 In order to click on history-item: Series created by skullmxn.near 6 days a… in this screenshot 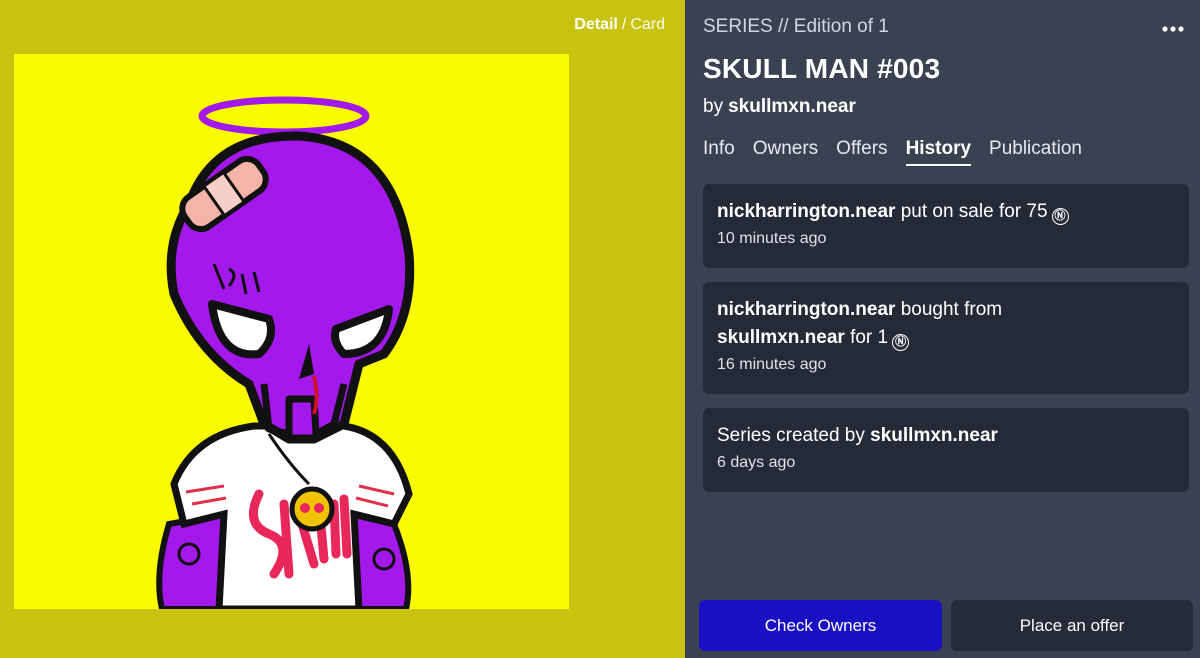, I will do `click(946, 450)`.